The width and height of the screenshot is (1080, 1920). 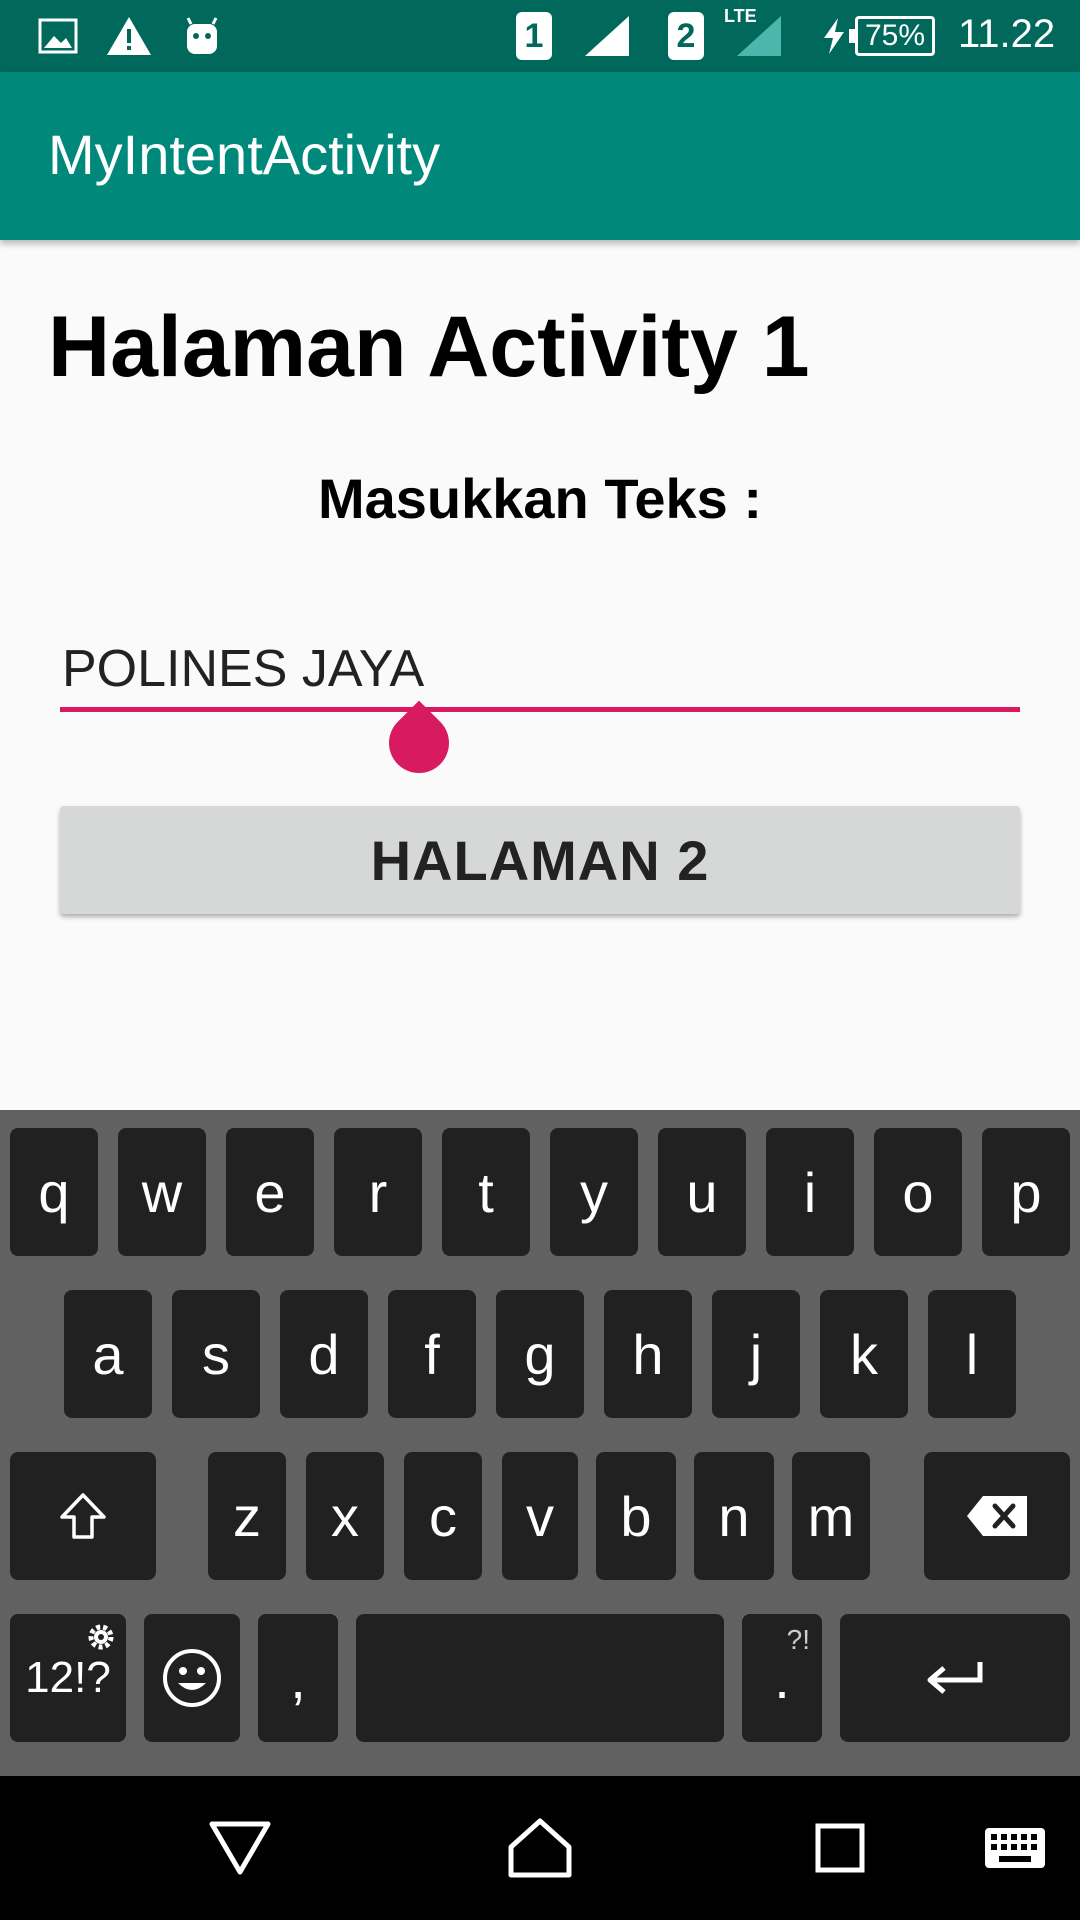 I want to click on shift-key, so click(x=83, y=1516).